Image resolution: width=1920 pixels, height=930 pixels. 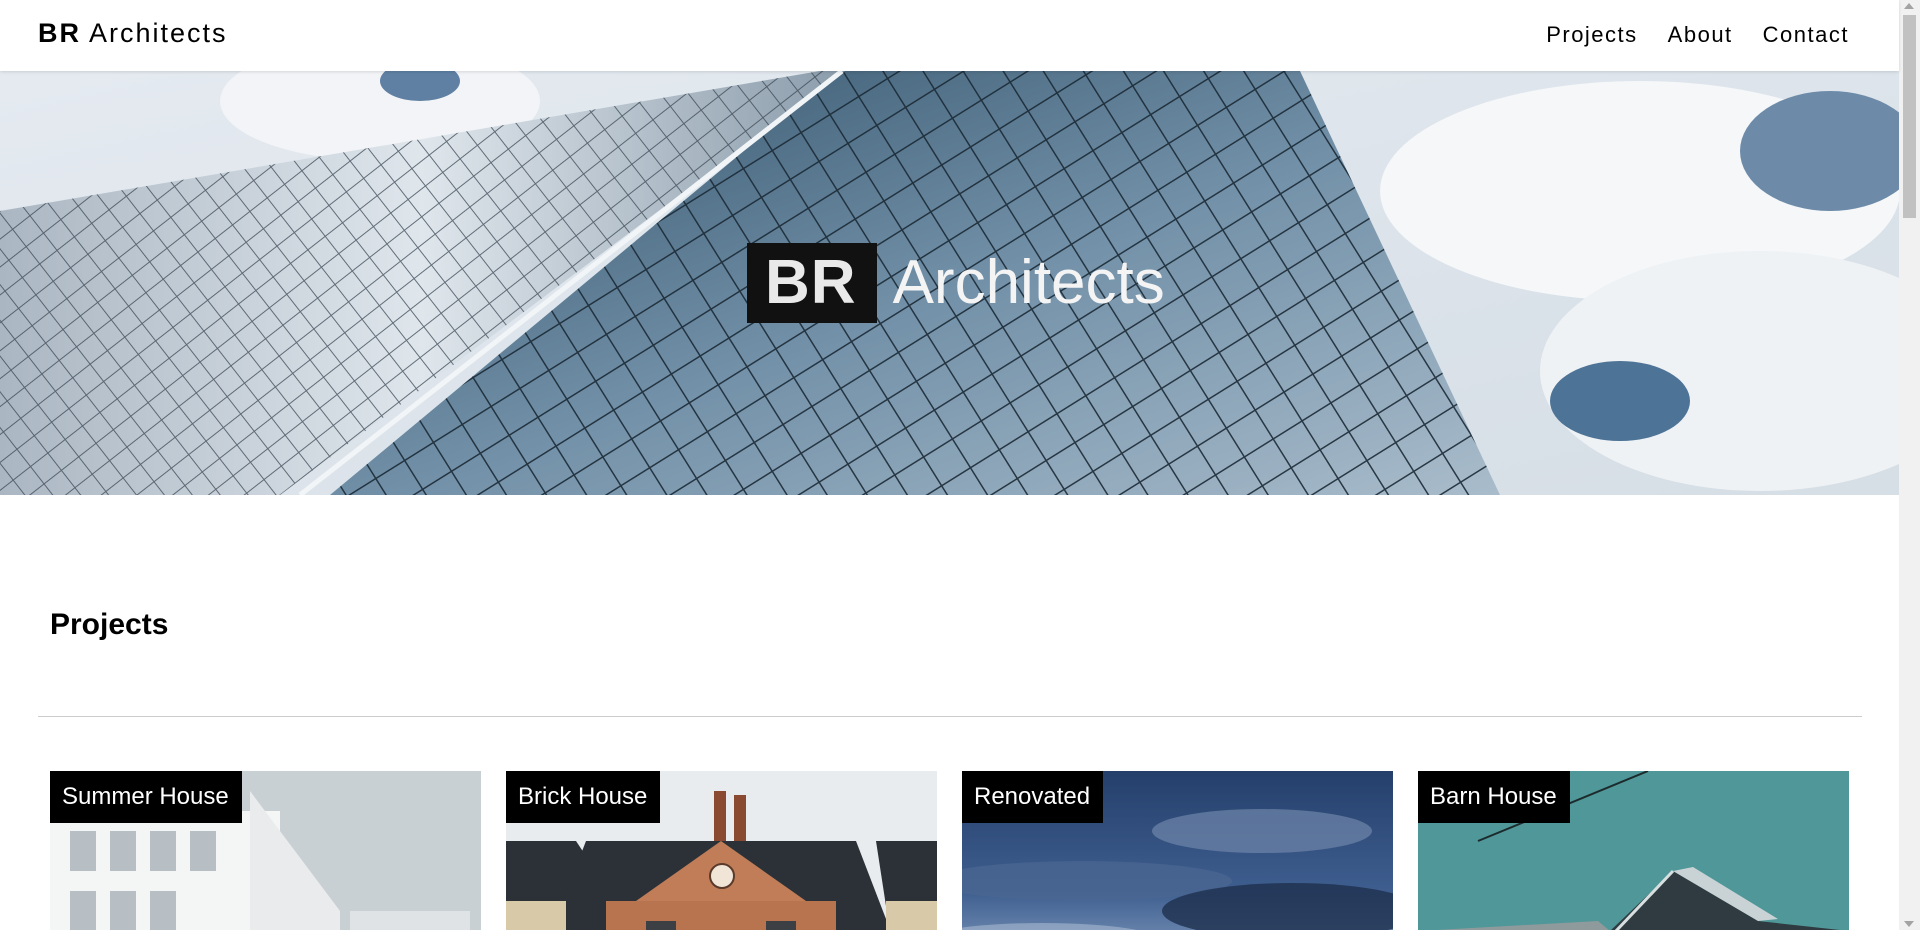 What do you see at coordinates (265, 850) in the screenshot?
I see `project-card-summer-house: Summer House` at bounding box center [265, 850].